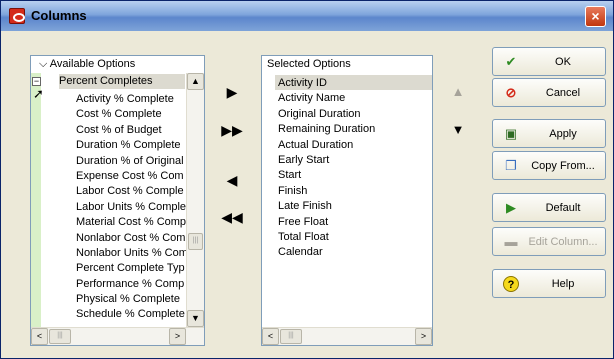 This screenshot has width=614, height=359. Describe the element at coordinates (36, 200) in the screenshot. I see `selection-indicator-strip` at that location.